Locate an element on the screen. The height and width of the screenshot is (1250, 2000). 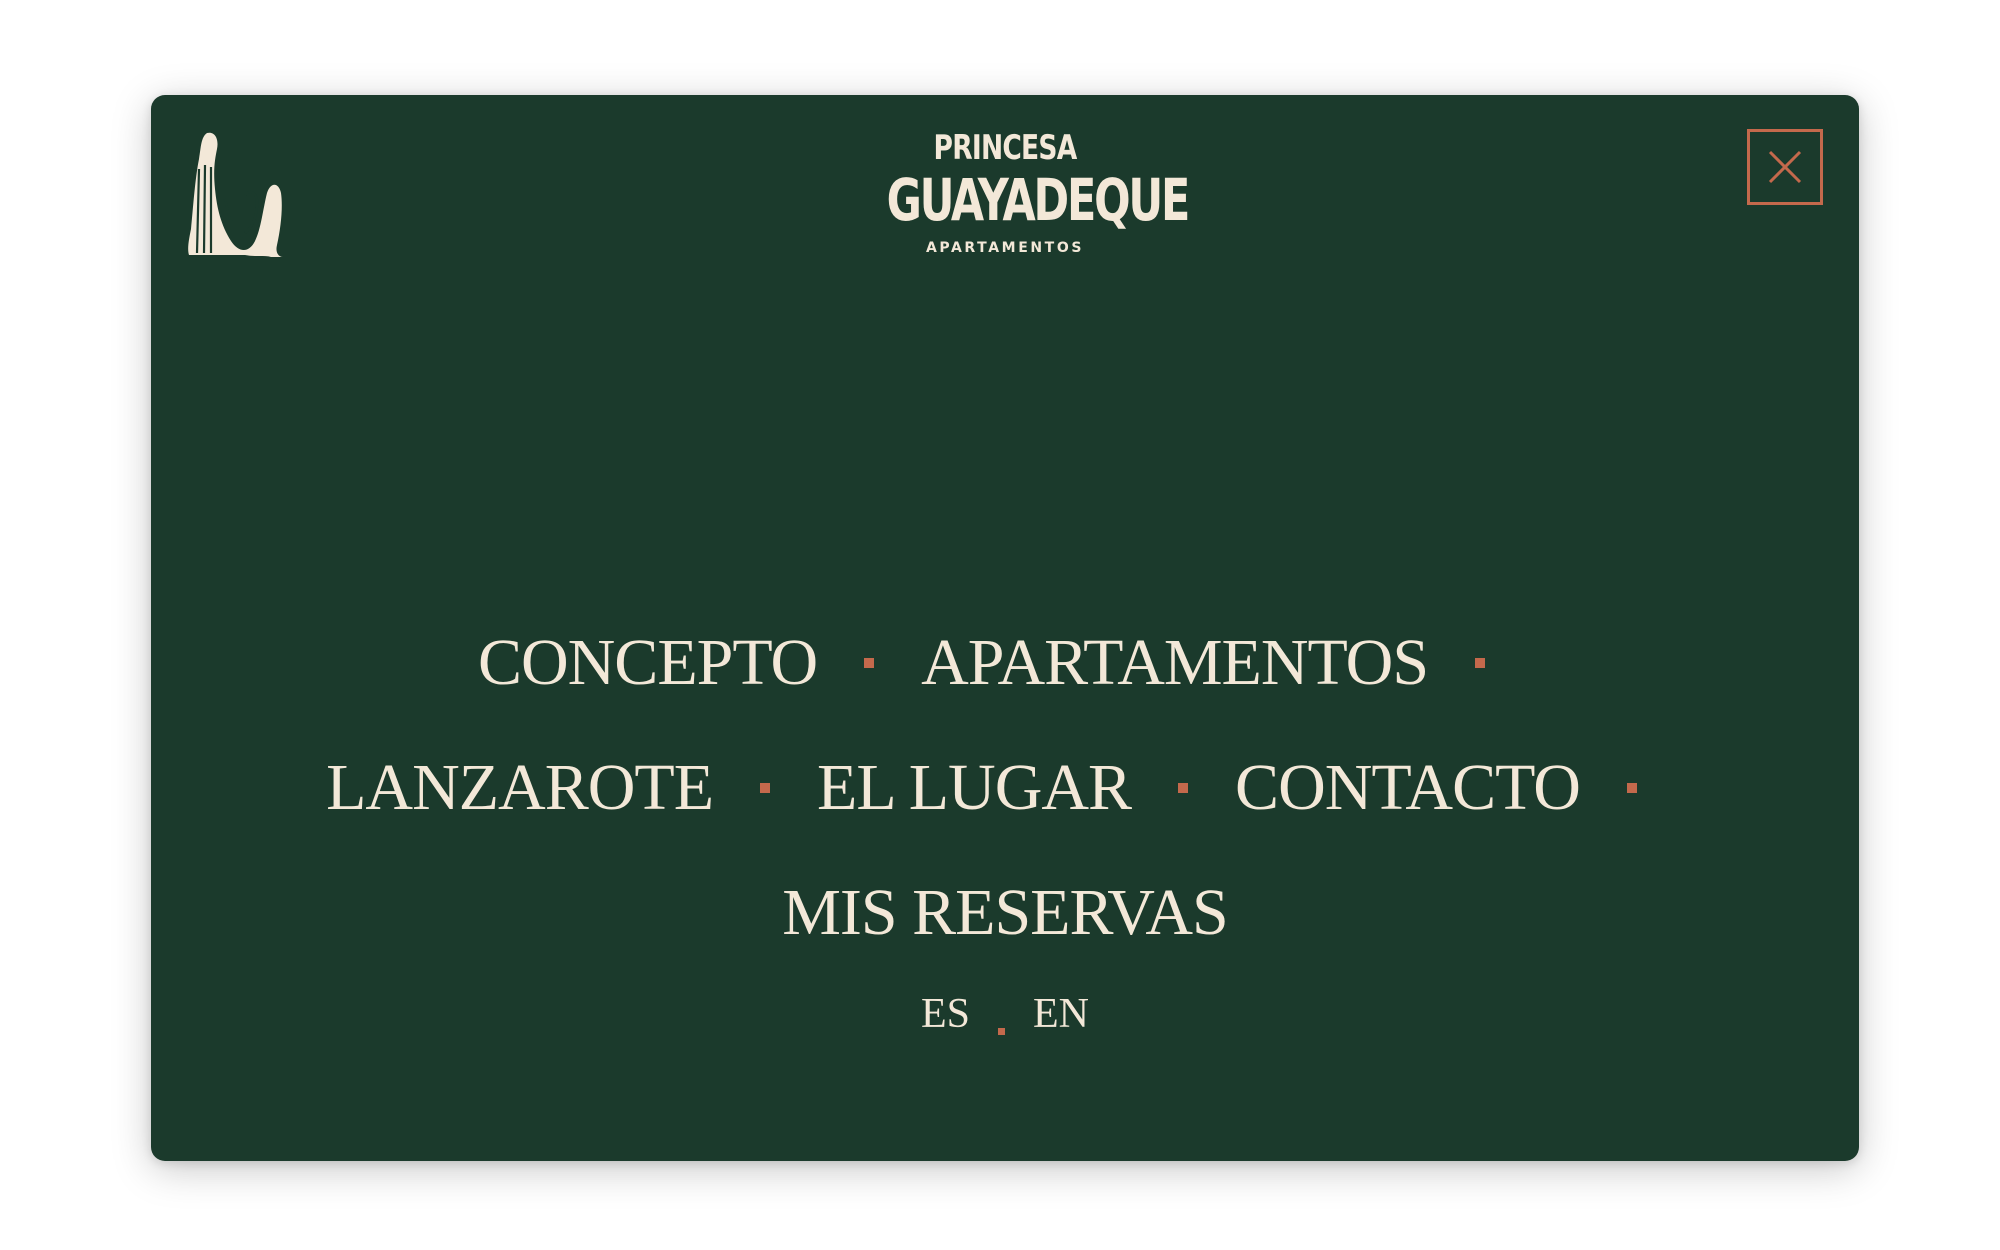
brand-subtitle: APARTAMENTOS is located at coordinates (1005, 248).